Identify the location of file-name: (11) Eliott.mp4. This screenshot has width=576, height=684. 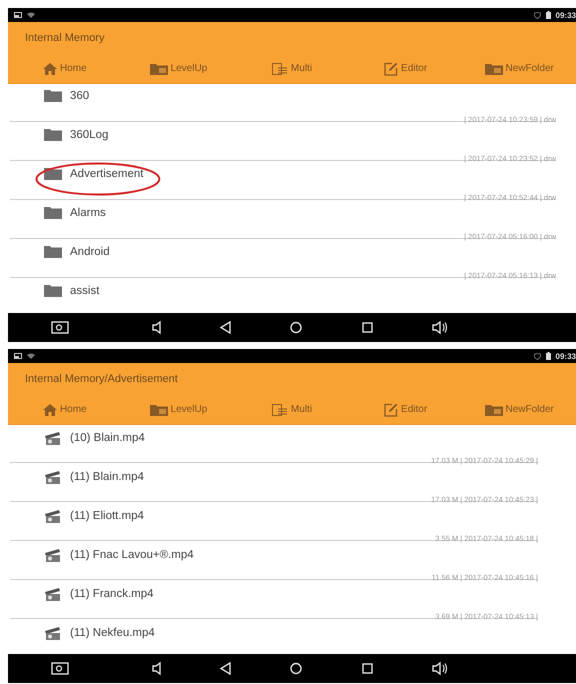
(107, 516).